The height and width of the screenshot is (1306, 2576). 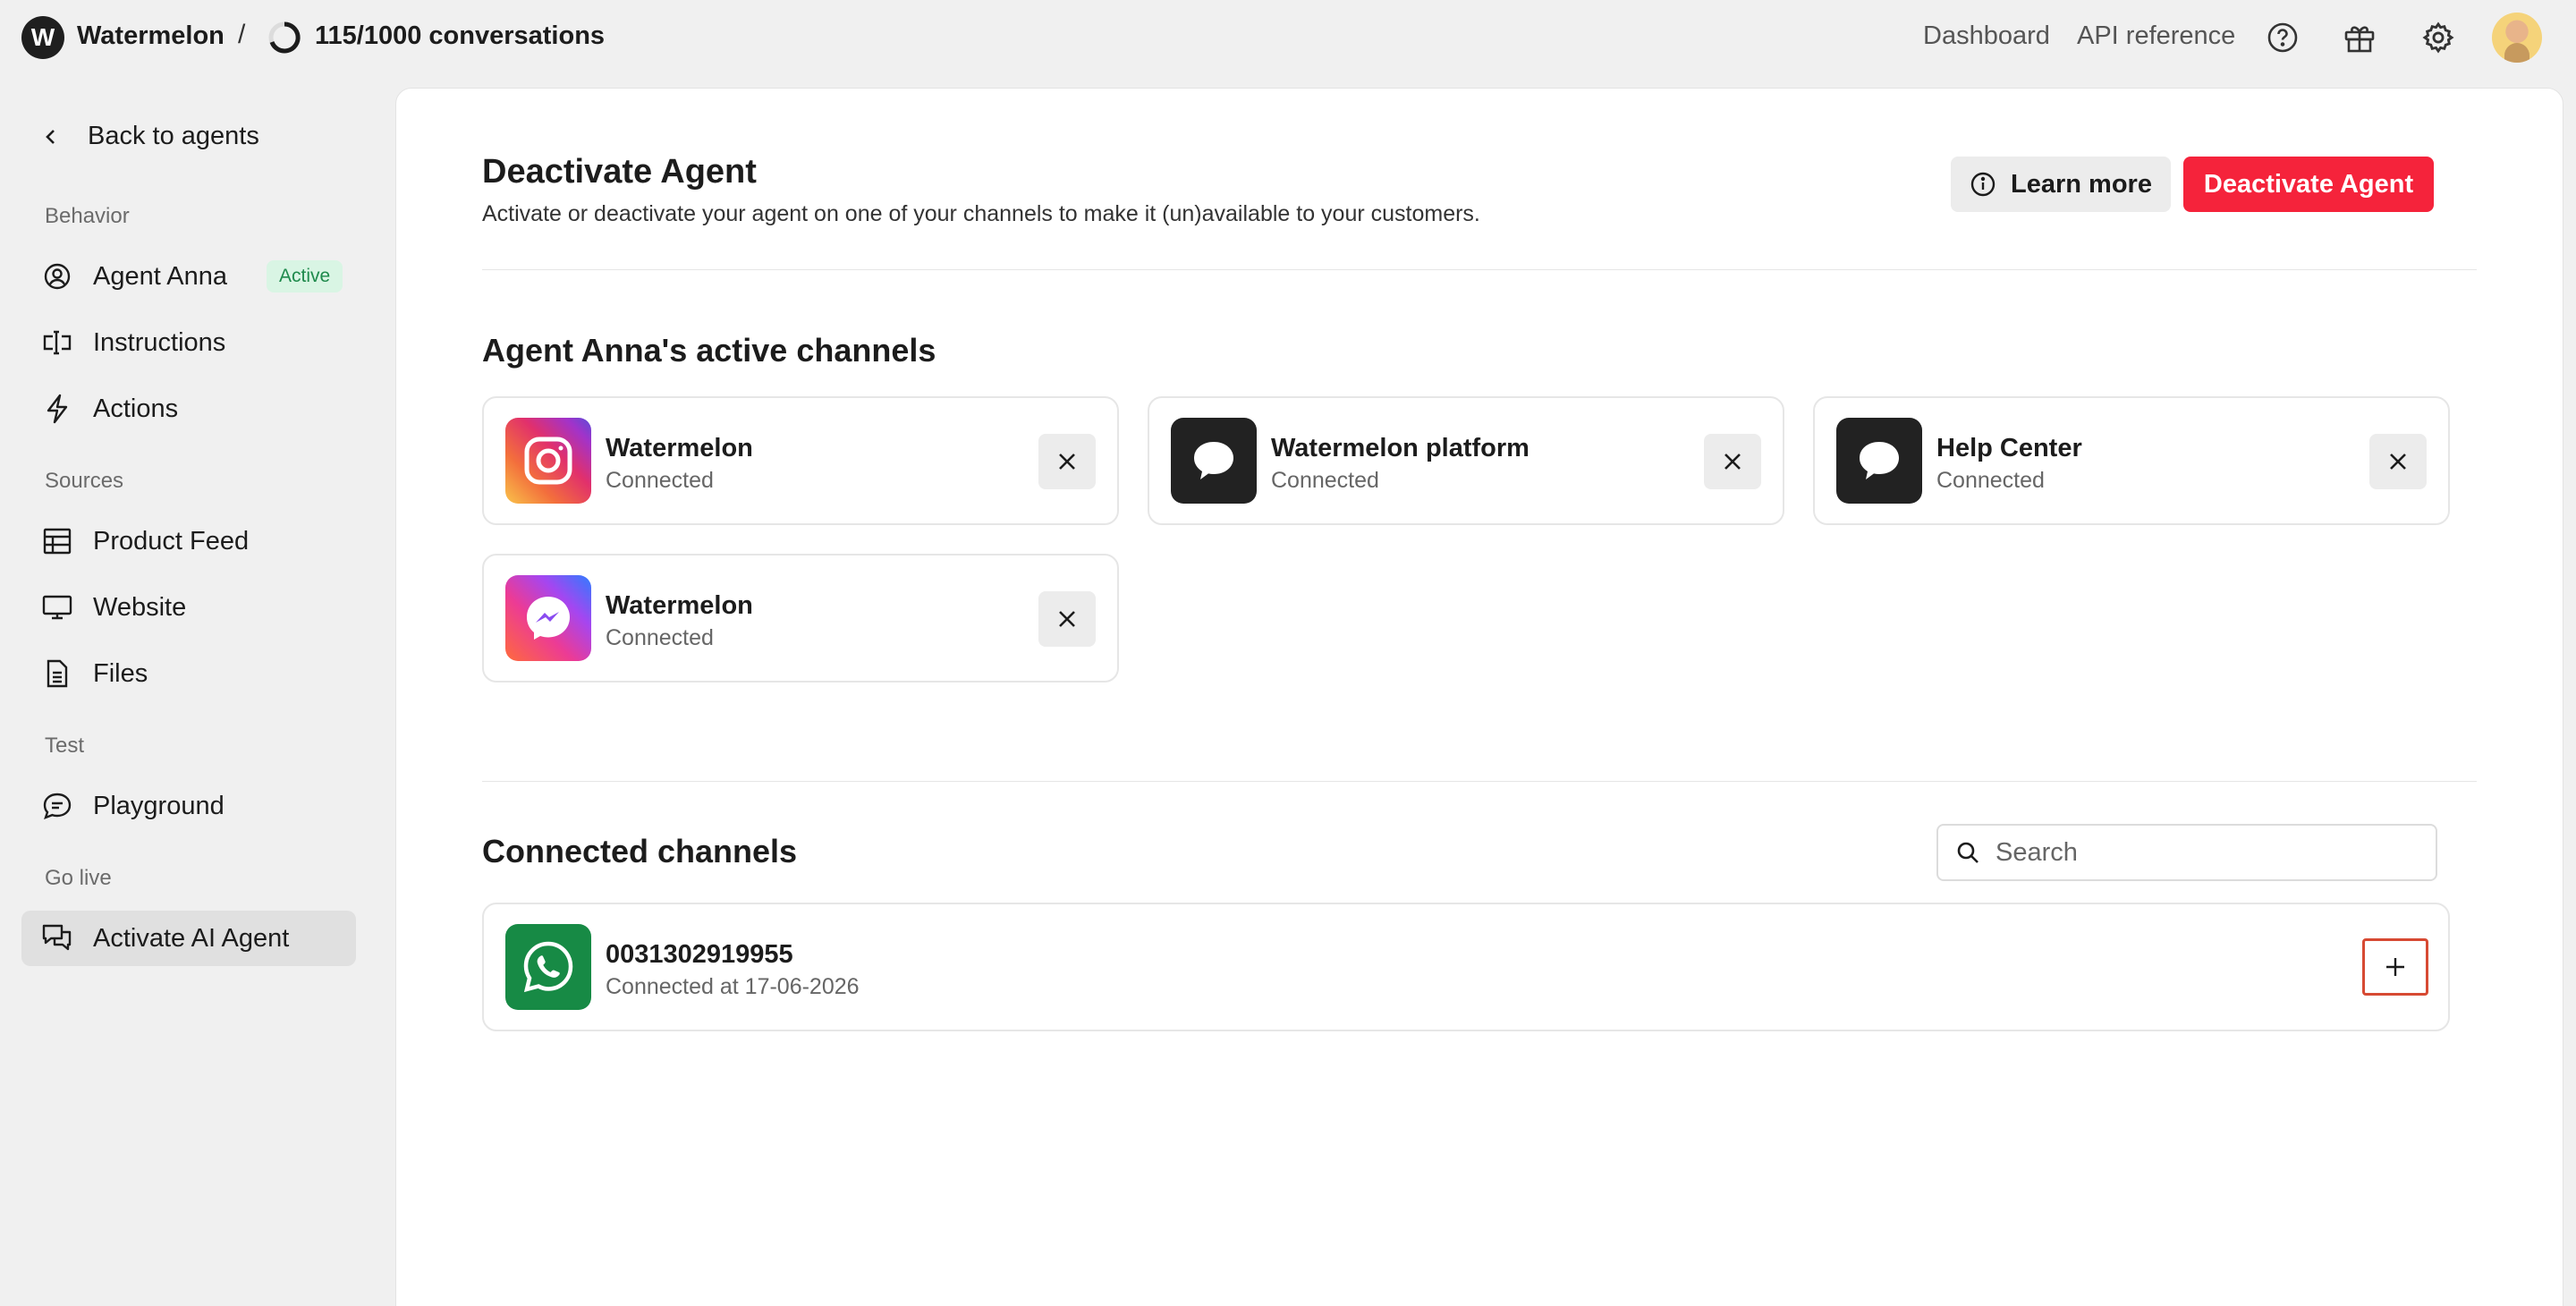 What do you see at coordinates (188, 607) in the screenshot?
I see `sidebar-item-website: Website` at bounding box center [188, 607].